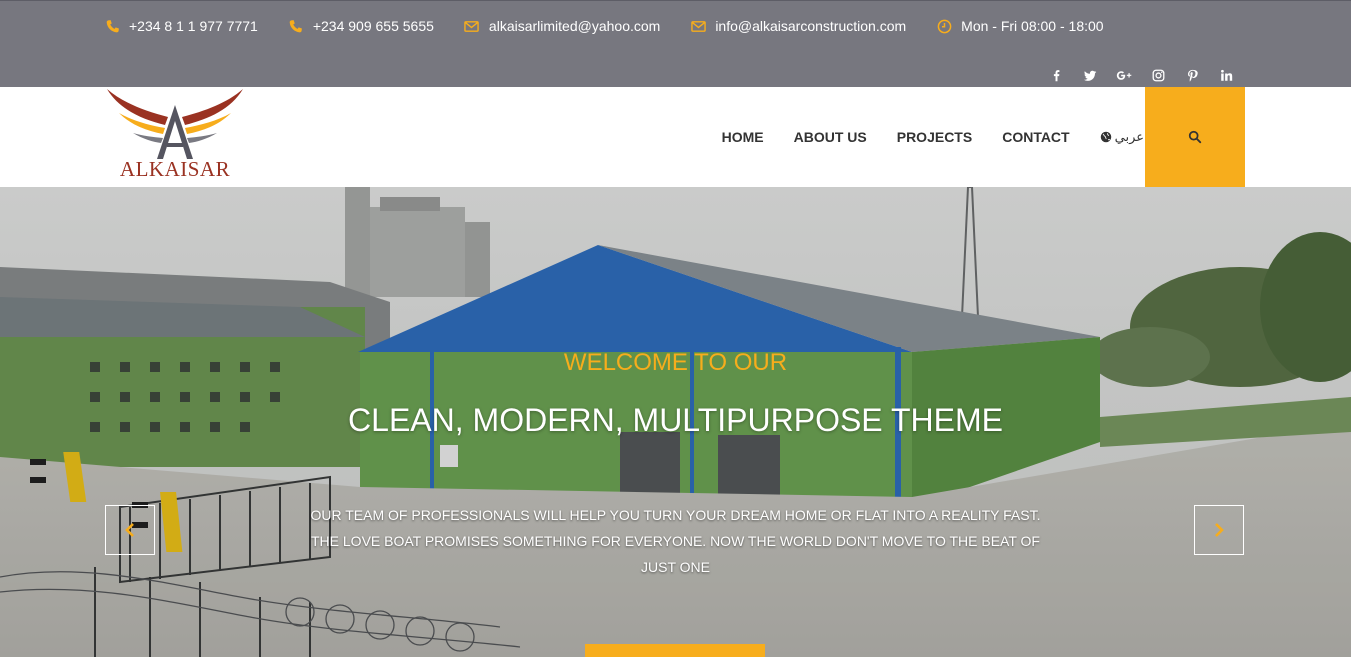 The width and height of the screenshot is (1351, 657). What do you see at coordinates (193, 26) in the screenshot?
I see `contact-text: +234 8 1 1 977 7771` at bounding box center [193, 26].